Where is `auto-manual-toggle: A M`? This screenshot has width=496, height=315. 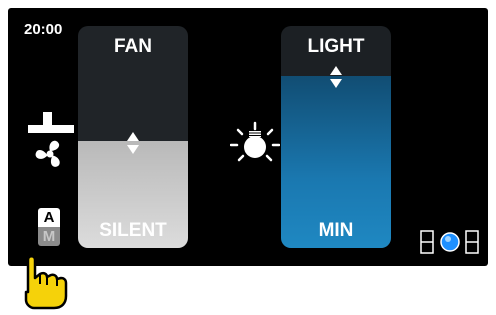 auto-manual-toggle: A M is located at coordinates (49, 227).